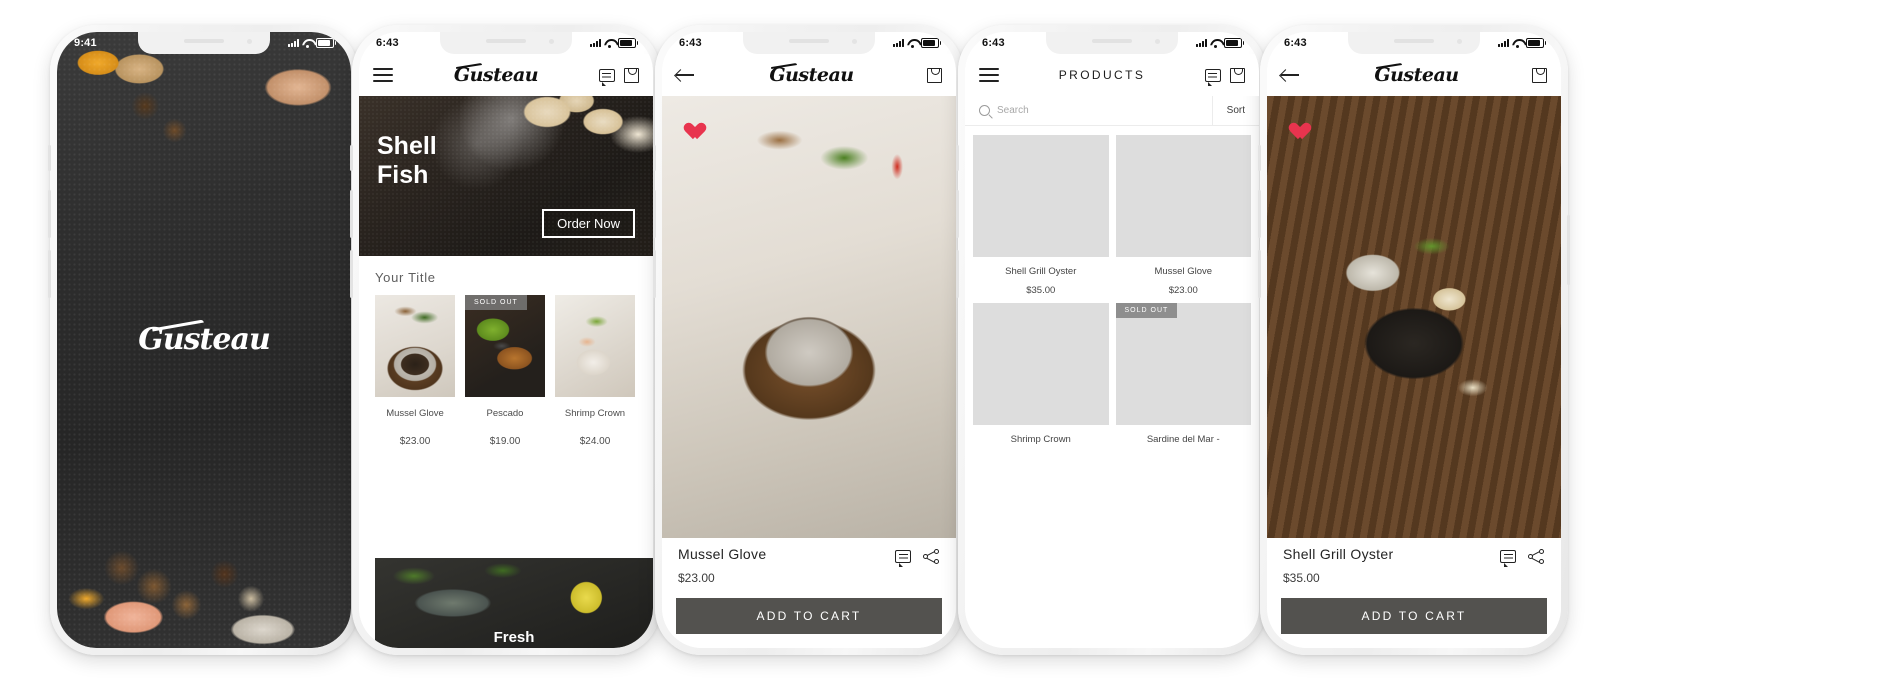 This screenshot has width=1880, height=680. What do you see at coordinates (696, 578) in the screenshot?
I see `product-price: $23.00` at bounding box center [696, 578].